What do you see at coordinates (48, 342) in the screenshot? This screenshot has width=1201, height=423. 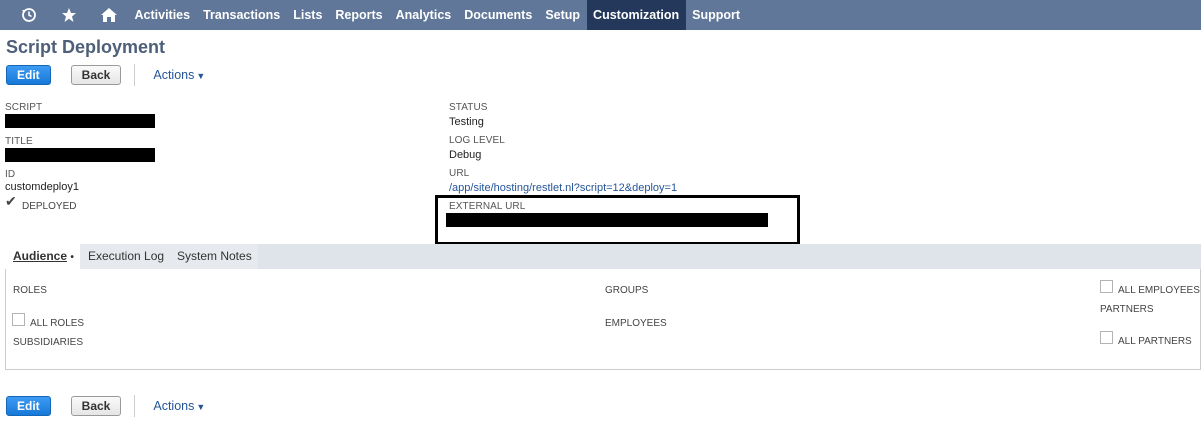 I see `subsidiaries-label: SUBSIDIARIES` at bounding box center [48, 342].